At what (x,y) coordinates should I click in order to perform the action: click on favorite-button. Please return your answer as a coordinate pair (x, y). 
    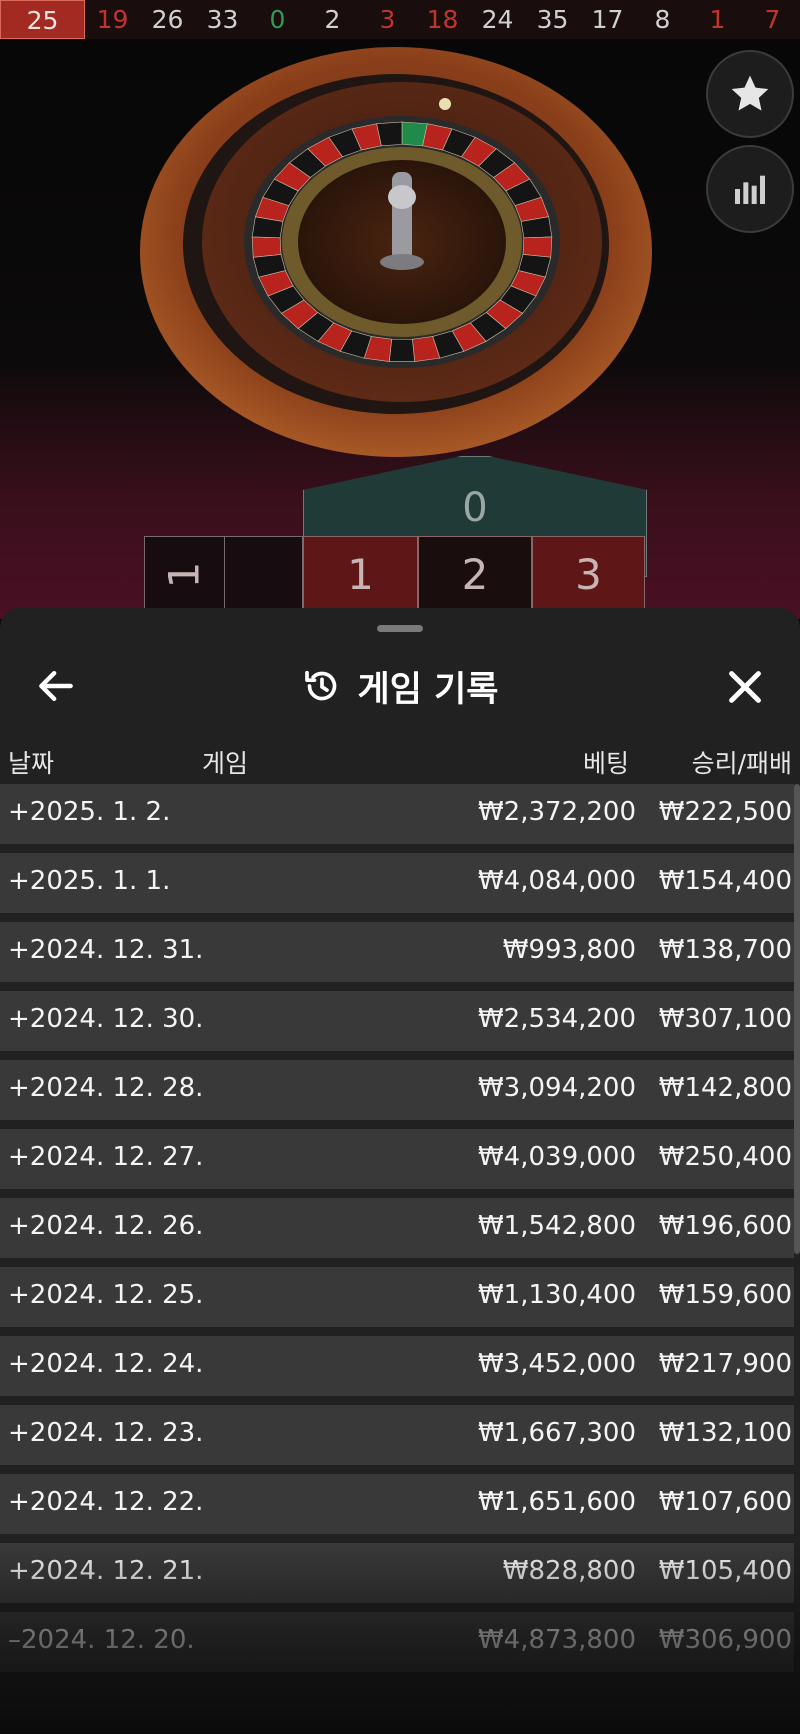
    Looking at the image, I should click on (750, 94).